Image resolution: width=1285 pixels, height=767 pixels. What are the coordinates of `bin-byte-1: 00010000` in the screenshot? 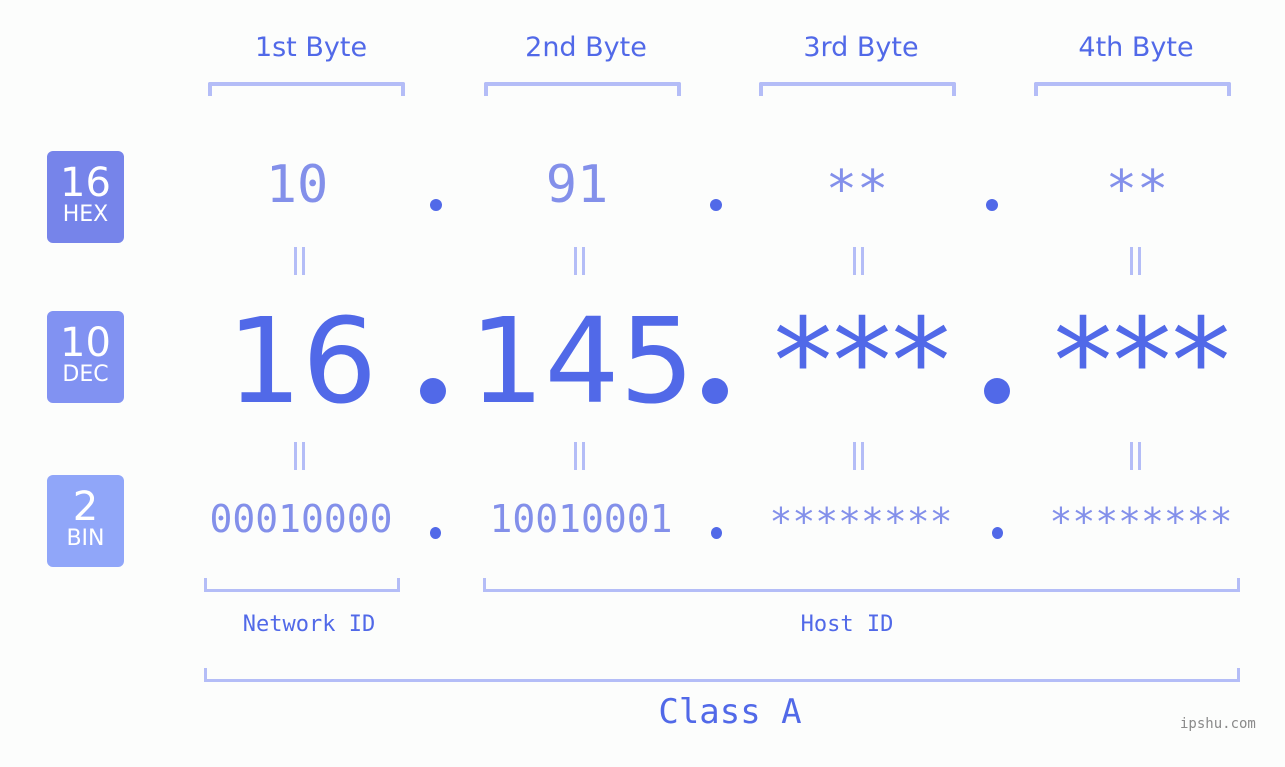 It's located at (301, 519).